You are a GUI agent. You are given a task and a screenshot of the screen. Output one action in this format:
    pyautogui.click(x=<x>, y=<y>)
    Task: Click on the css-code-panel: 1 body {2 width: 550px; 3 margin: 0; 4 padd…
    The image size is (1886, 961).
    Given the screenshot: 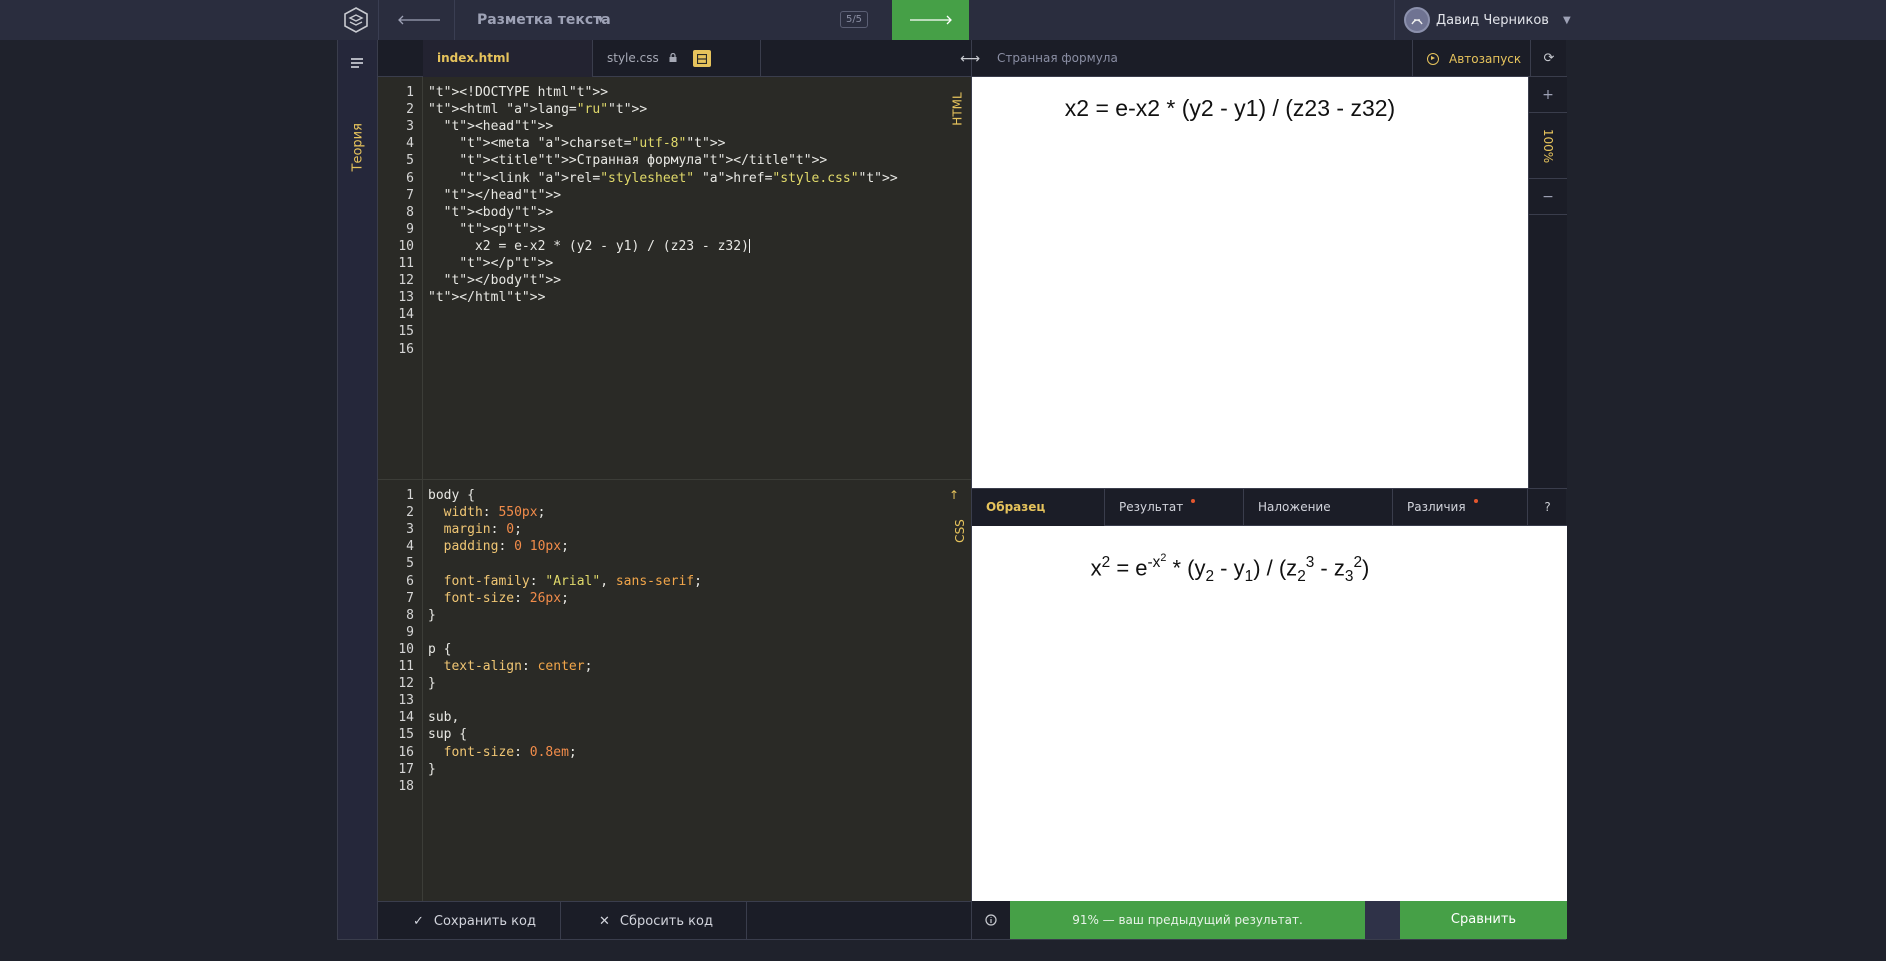 What is the action you would take?
    pyautogui.click(x=674, y=690)
    